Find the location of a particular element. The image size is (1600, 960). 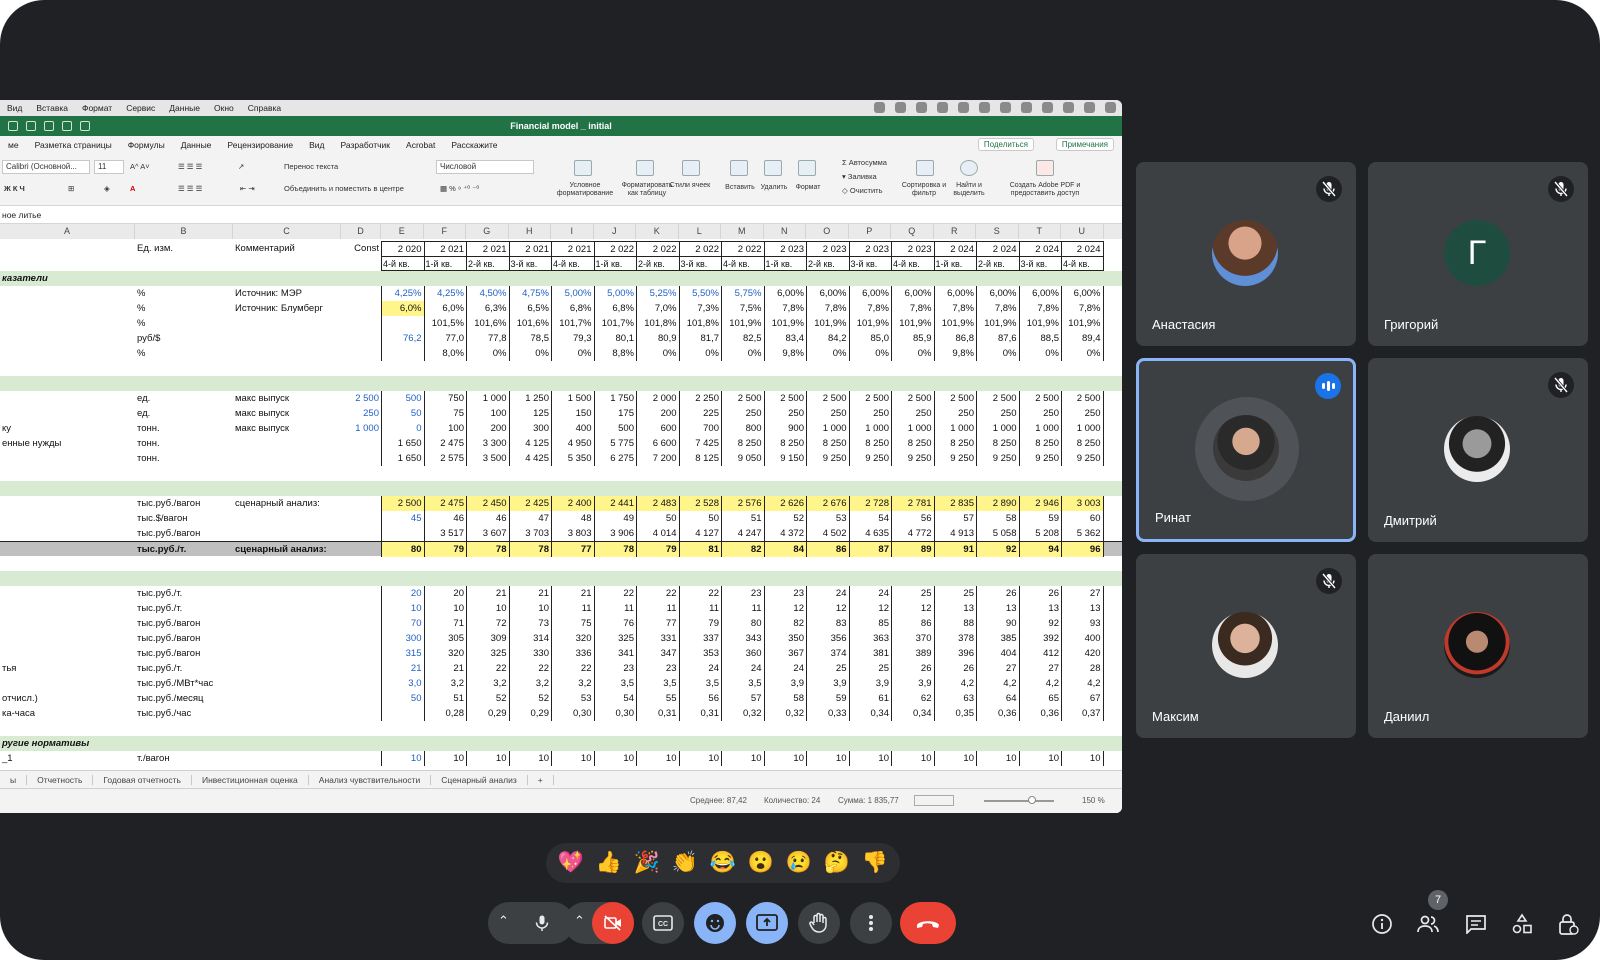

value-cell: 75 is located at coordinates (445, 413).